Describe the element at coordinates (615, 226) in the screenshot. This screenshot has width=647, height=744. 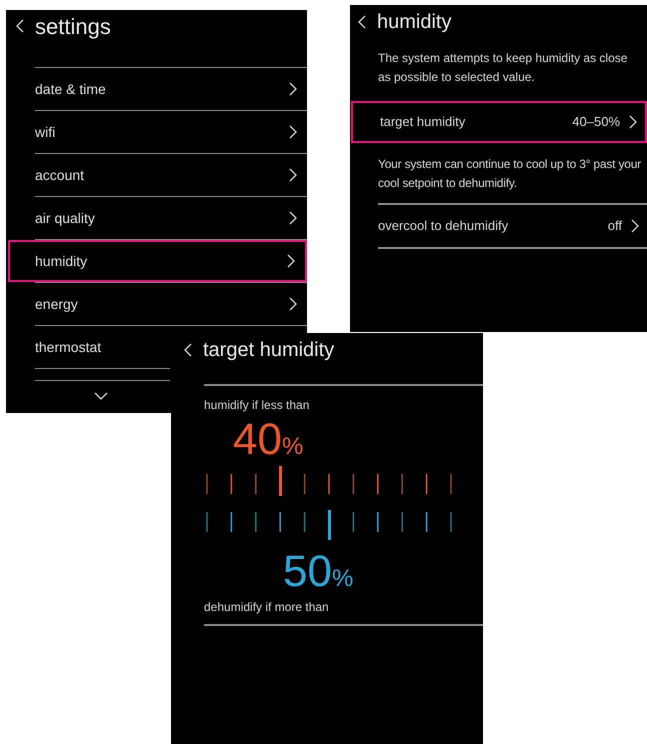
I see `setting-value: off` at that location.